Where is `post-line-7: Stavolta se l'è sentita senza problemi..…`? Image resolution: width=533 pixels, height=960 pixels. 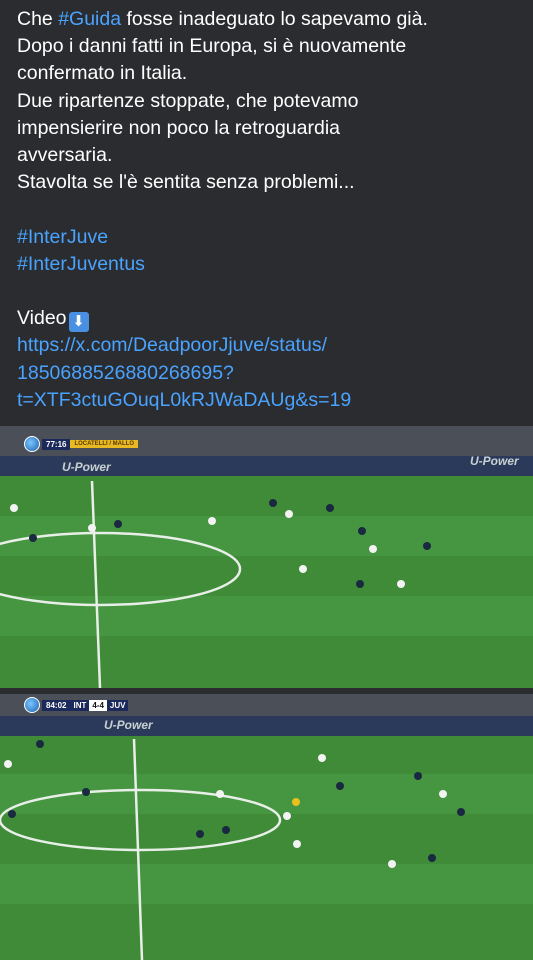
post-line-7: Stavolta se l'è sentita senza problemi..… is located at coordinates (186, 182).